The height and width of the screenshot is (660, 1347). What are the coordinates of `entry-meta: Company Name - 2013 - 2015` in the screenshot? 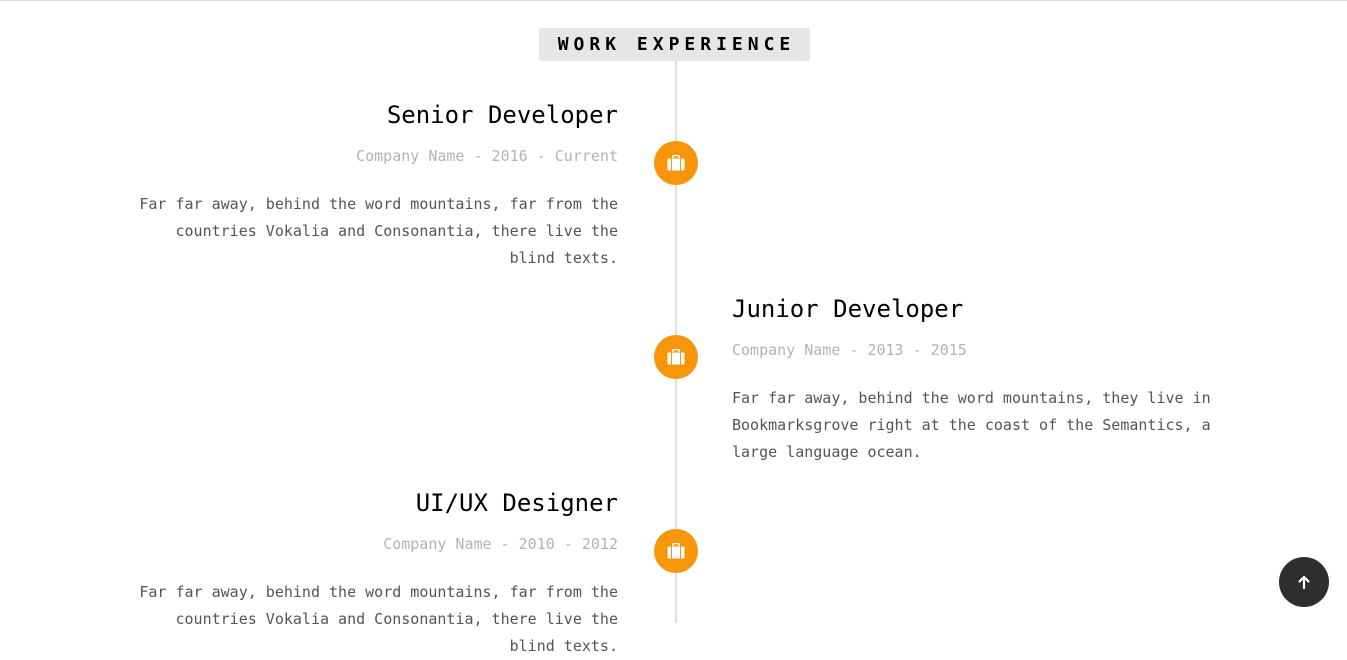 It's located at (849, 350).